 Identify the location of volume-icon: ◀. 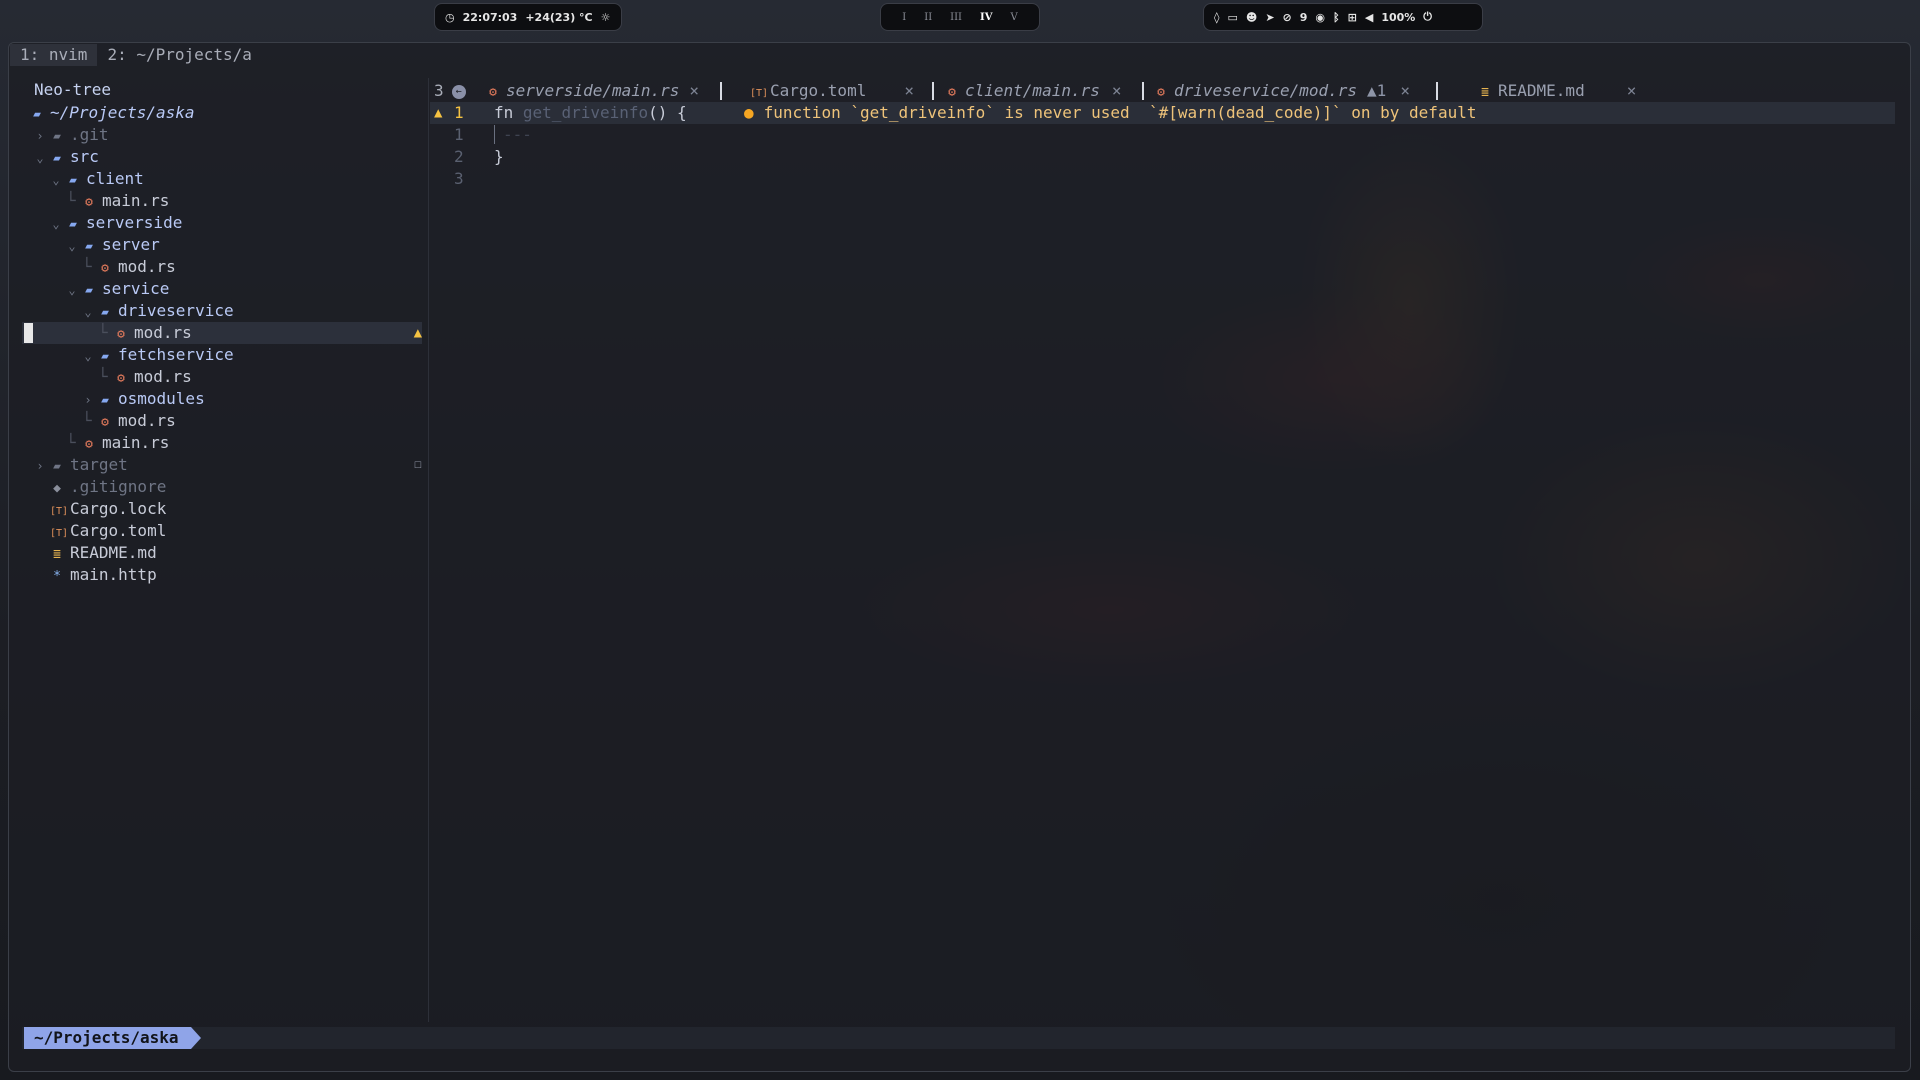
(1369, 17).